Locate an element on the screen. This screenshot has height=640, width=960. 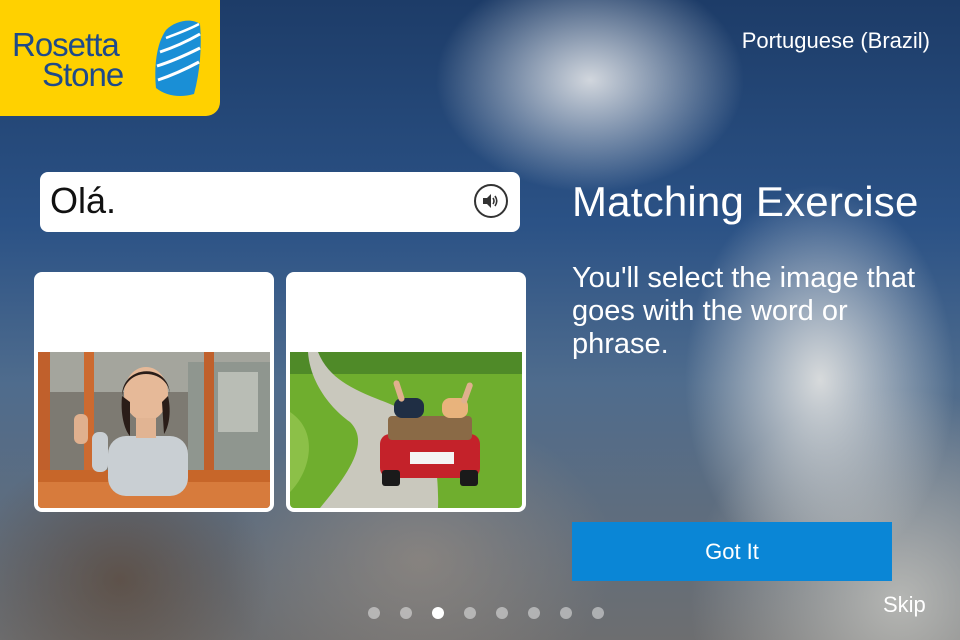
prompt-box: Olá. is located at coordinates (280, 202).